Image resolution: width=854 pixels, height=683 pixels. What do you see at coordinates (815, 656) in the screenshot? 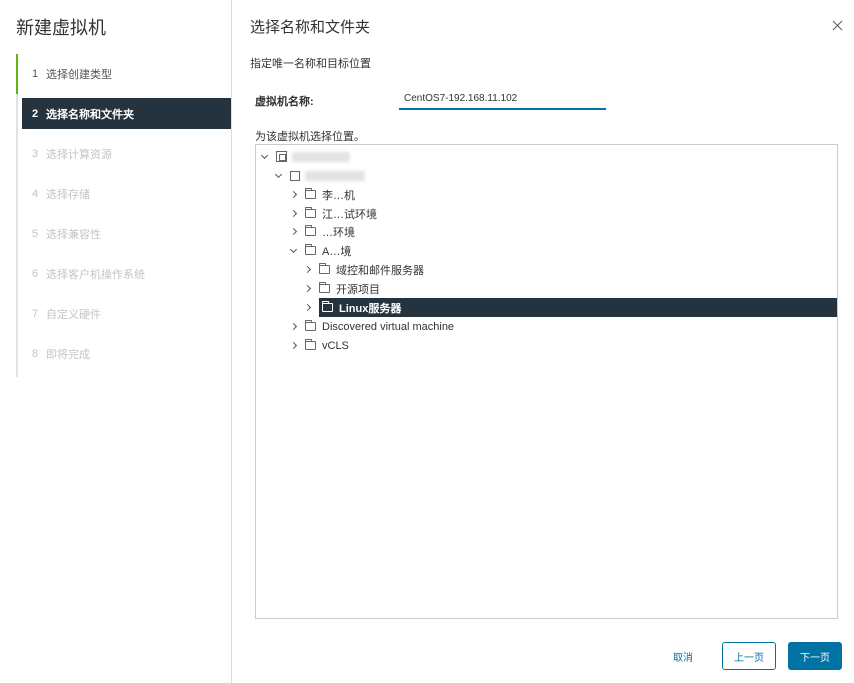
I see `next-button: 下一页` at bounding box center [815, 656].